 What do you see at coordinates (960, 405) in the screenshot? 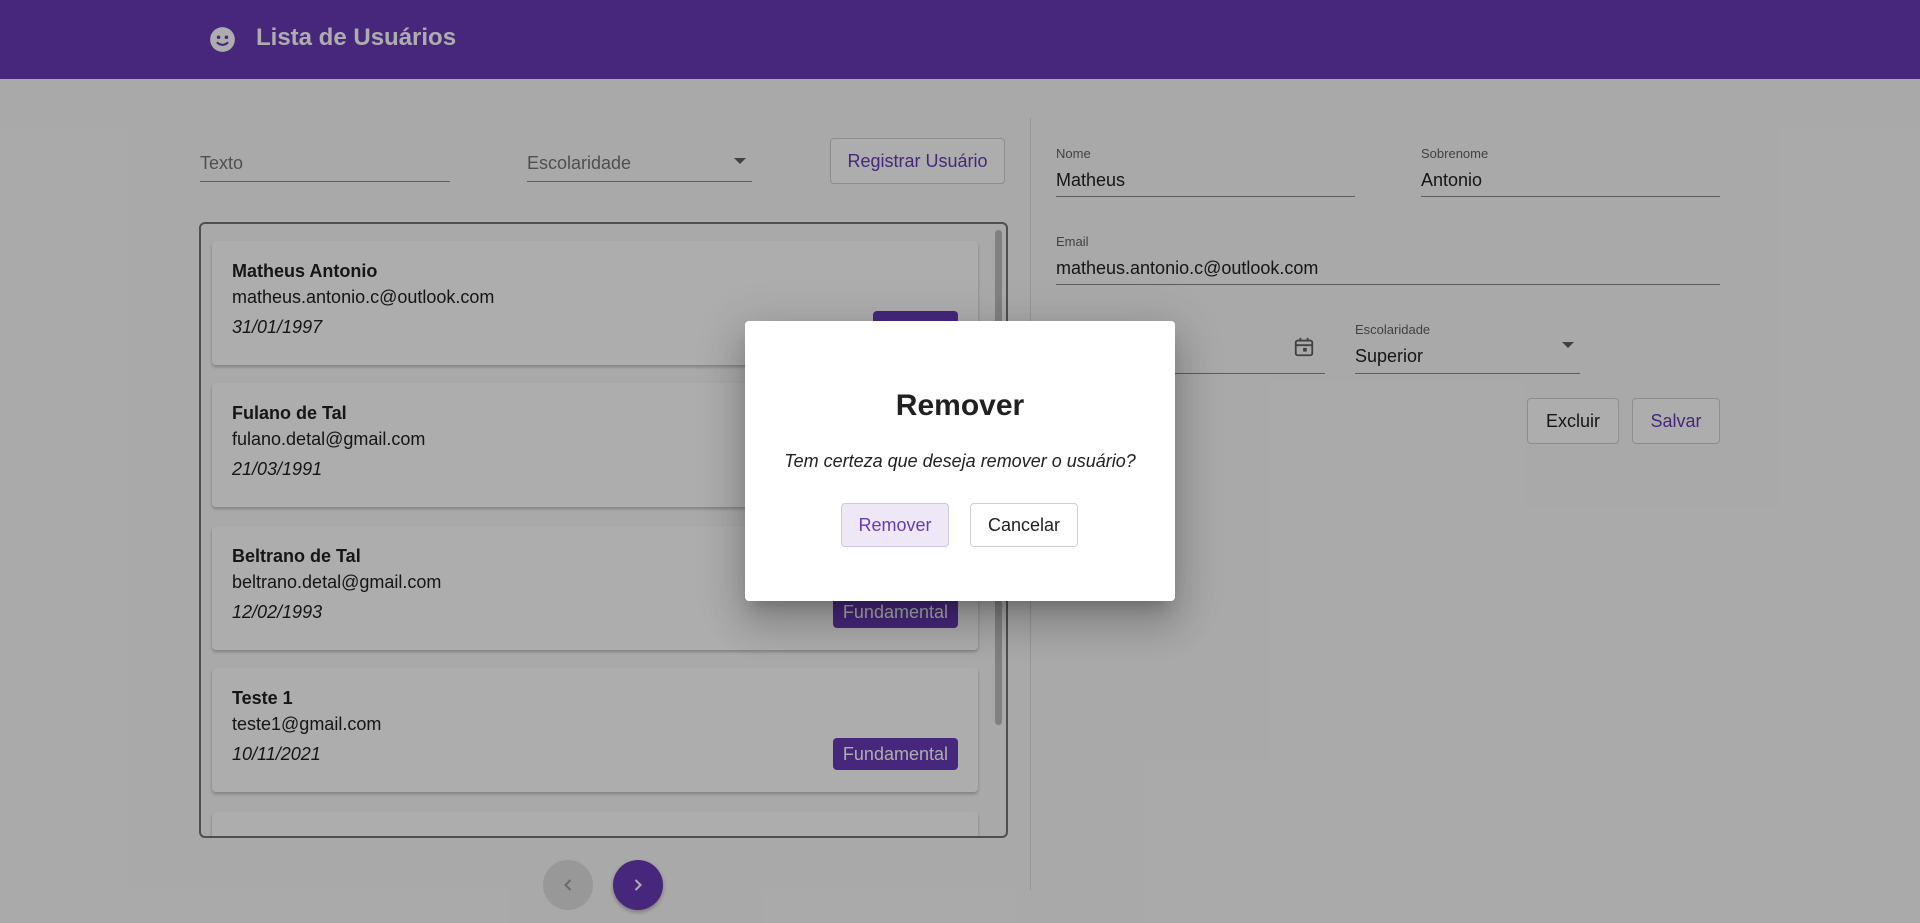
I see `dialog-title: Remover` at bounding box center [960, 405].